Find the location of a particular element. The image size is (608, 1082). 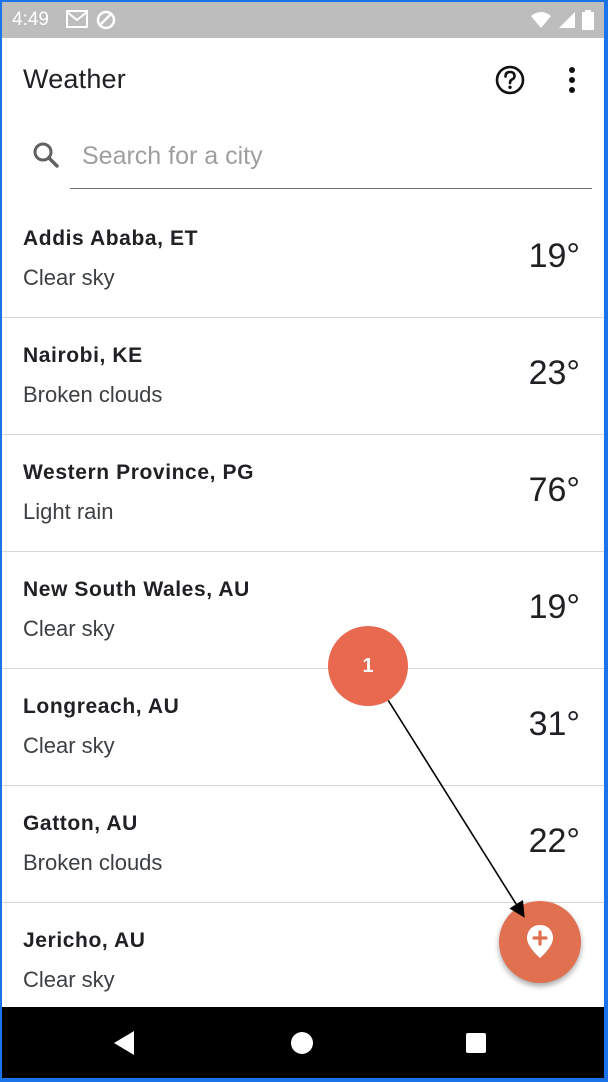

temperature: 23° is located at coordinates (554, 373).